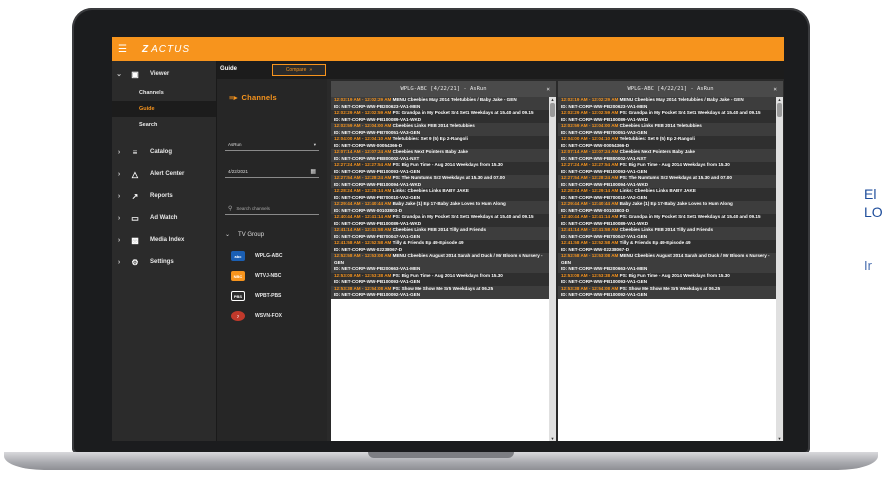 This screenshot has height=478, width=882. What do you see at coordinates (590, 164) in the screenshot?
I see `log-entry-time: 12:27:24 AM - 12:27:54 AM` at bounding box center [590, 164].